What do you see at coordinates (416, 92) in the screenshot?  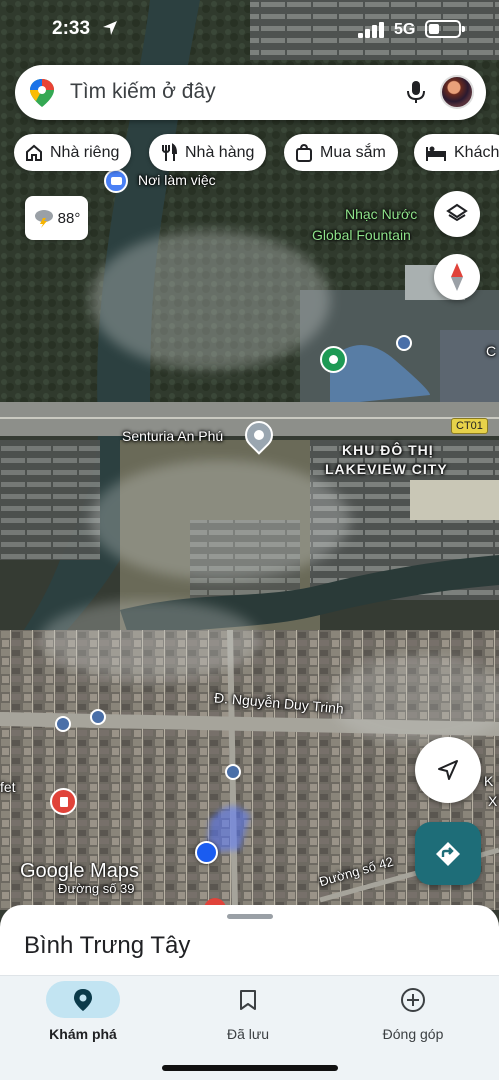 I see `mic-icon` at bounding box center [416, 92].